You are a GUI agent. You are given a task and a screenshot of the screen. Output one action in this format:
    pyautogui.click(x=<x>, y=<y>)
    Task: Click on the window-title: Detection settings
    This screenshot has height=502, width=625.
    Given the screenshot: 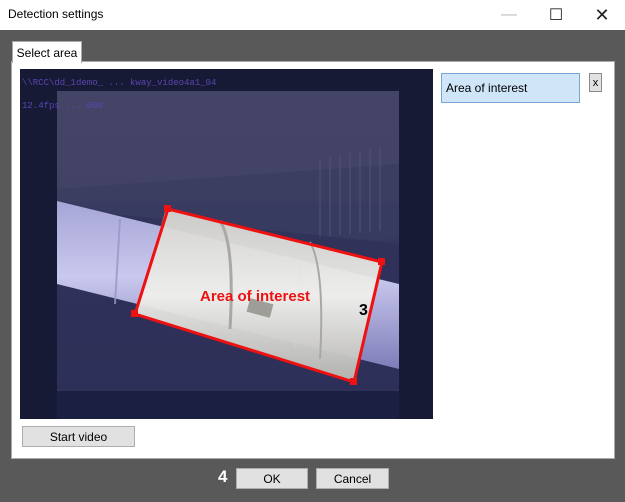 What is the action you would take?
    pyautogui.click(x=56, y=14)
    